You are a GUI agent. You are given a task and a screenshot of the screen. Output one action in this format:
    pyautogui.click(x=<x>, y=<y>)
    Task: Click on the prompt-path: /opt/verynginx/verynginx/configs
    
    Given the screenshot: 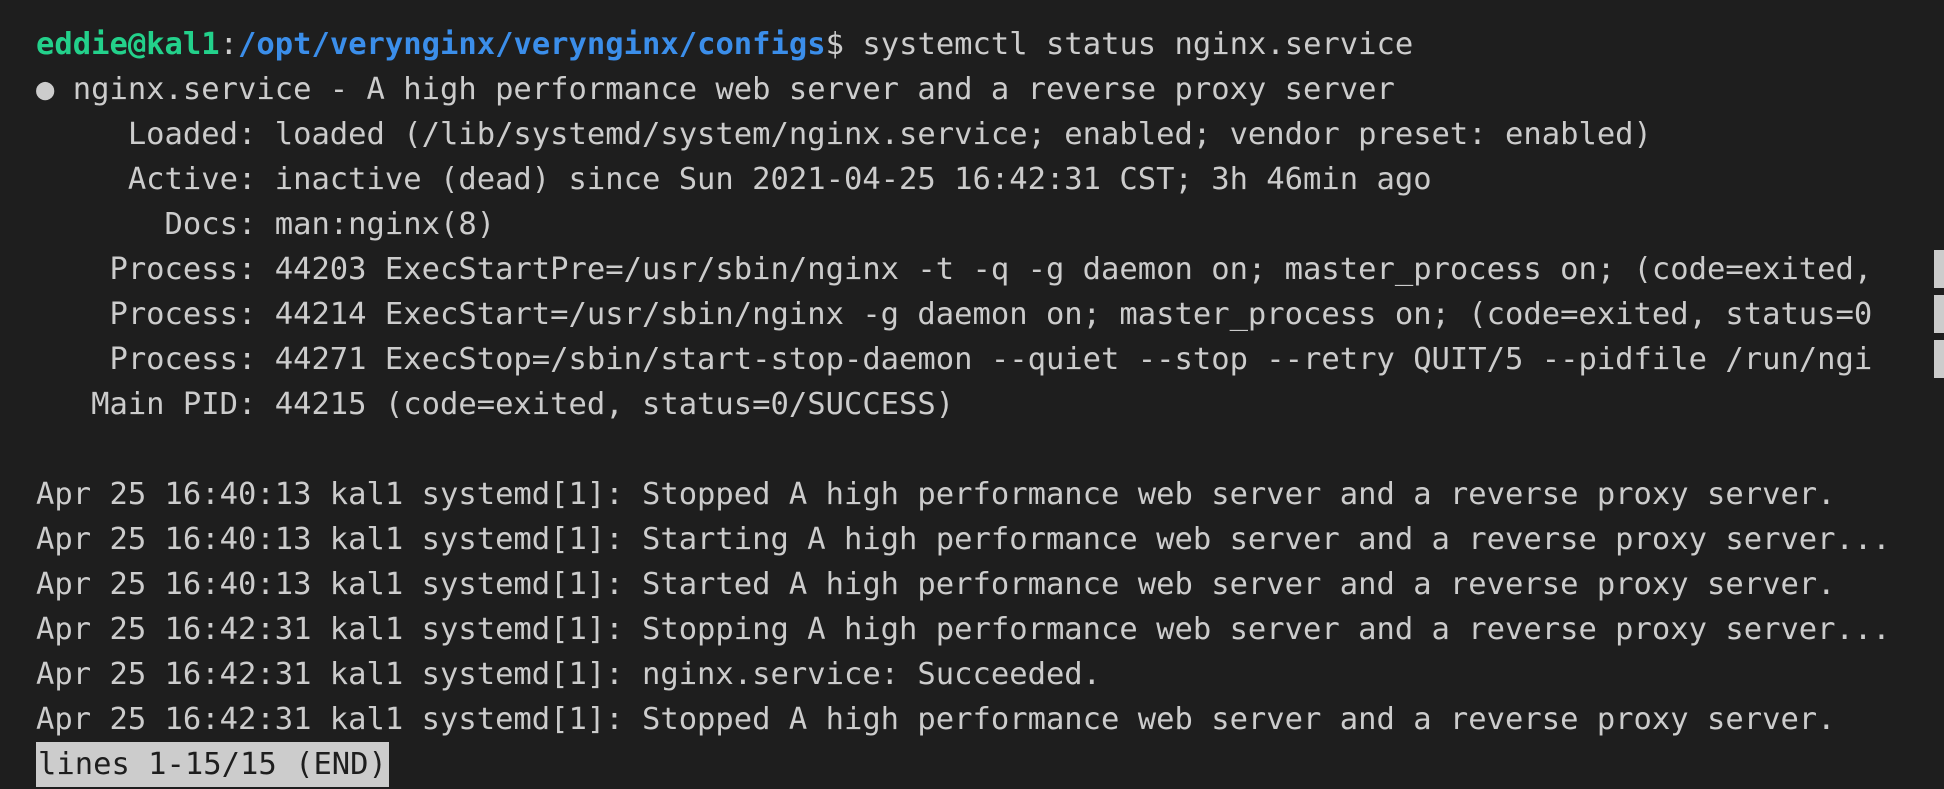 What is the action you would take?
    pyautogui.click(x=532, y=44)
    